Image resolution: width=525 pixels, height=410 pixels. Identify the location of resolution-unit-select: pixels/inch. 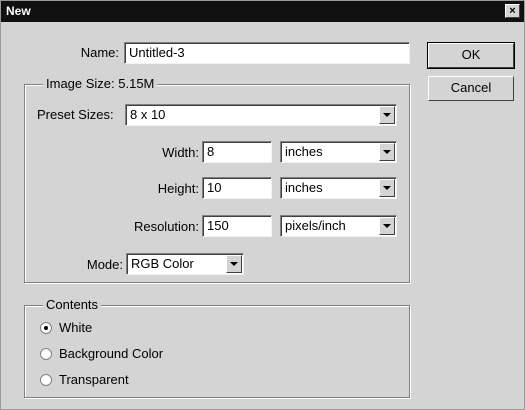
(338, 226).